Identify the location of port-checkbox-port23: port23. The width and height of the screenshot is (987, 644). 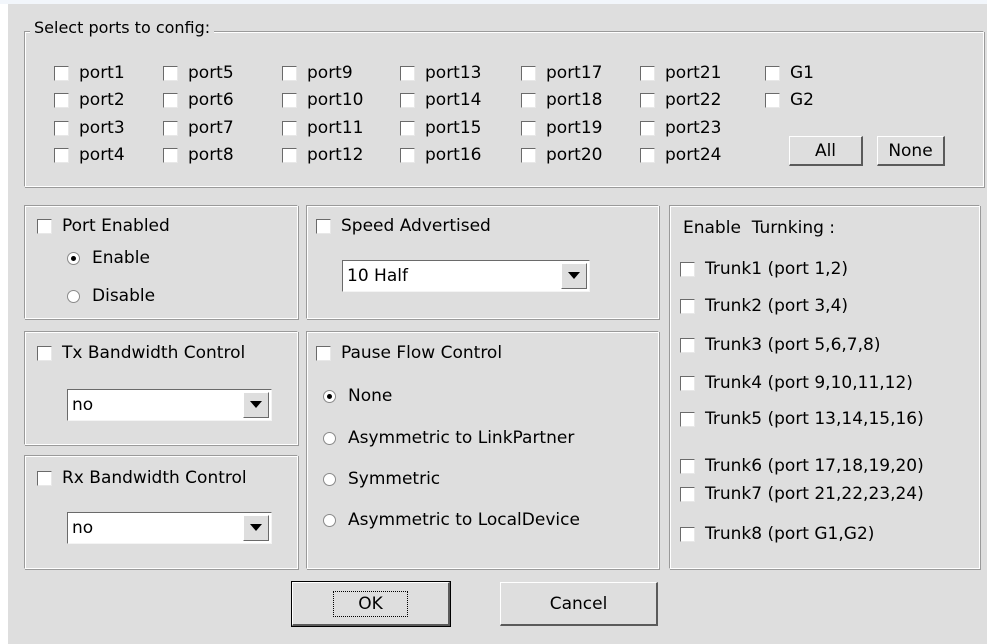
(680, 128).